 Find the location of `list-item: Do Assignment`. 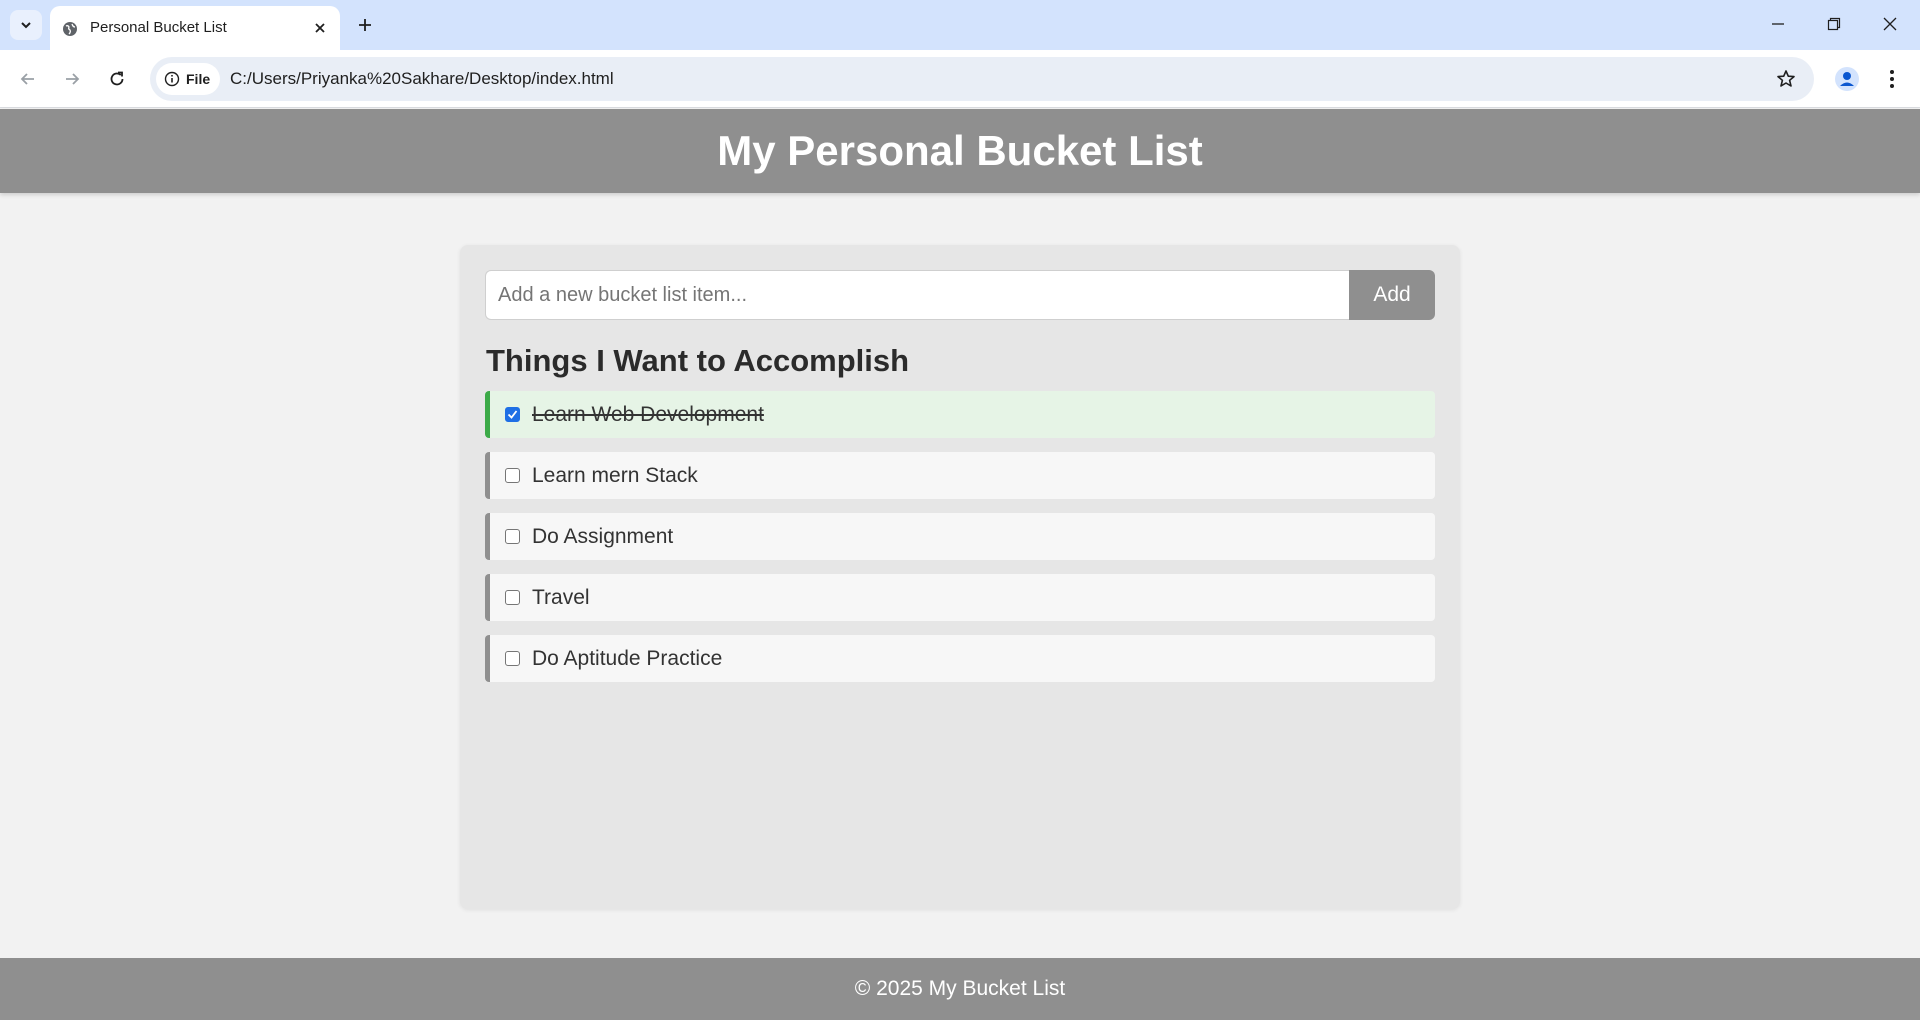

list-item: Do Assignment is located at coordinates (960, 536).